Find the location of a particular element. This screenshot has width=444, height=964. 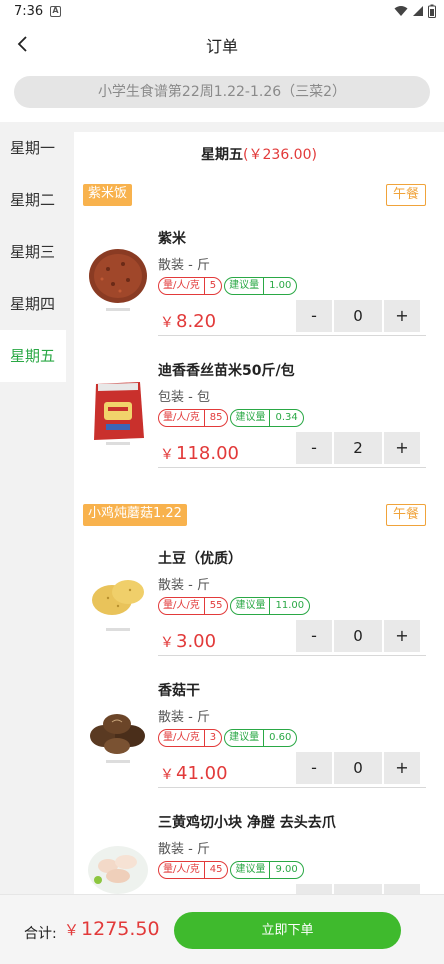

total-amount: ￥ 1275.50 is located at coordinates (112, 929).